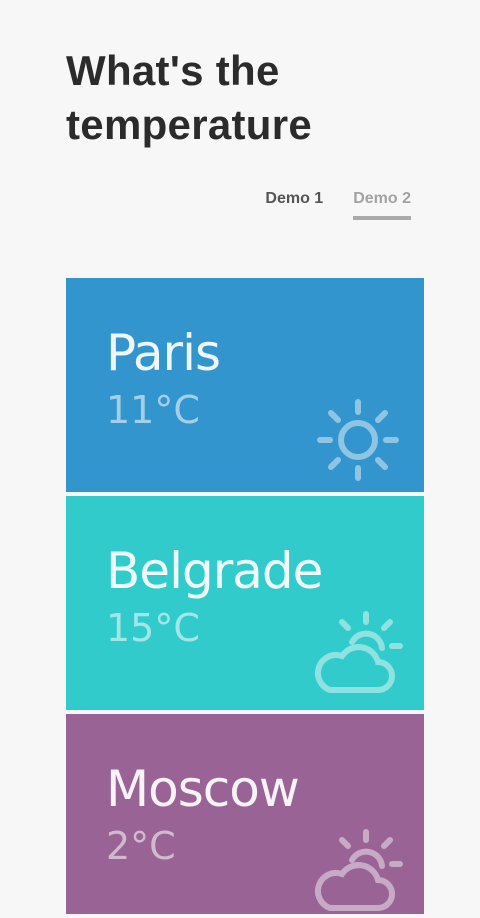  What do you see at coordinates (214, 571) in the screenshot?
I see `city-name: Belgrade` at bounding box center [214, 571].